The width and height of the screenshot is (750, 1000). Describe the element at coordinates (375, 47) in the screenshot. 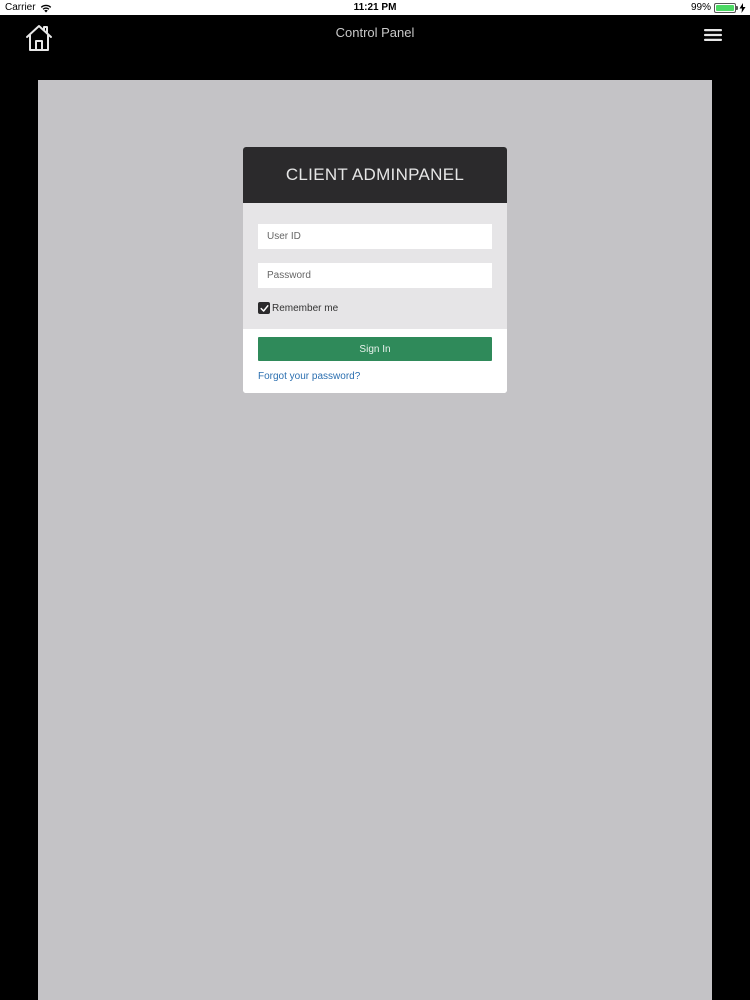

I see `nav-bar: Control Panel` at that location.